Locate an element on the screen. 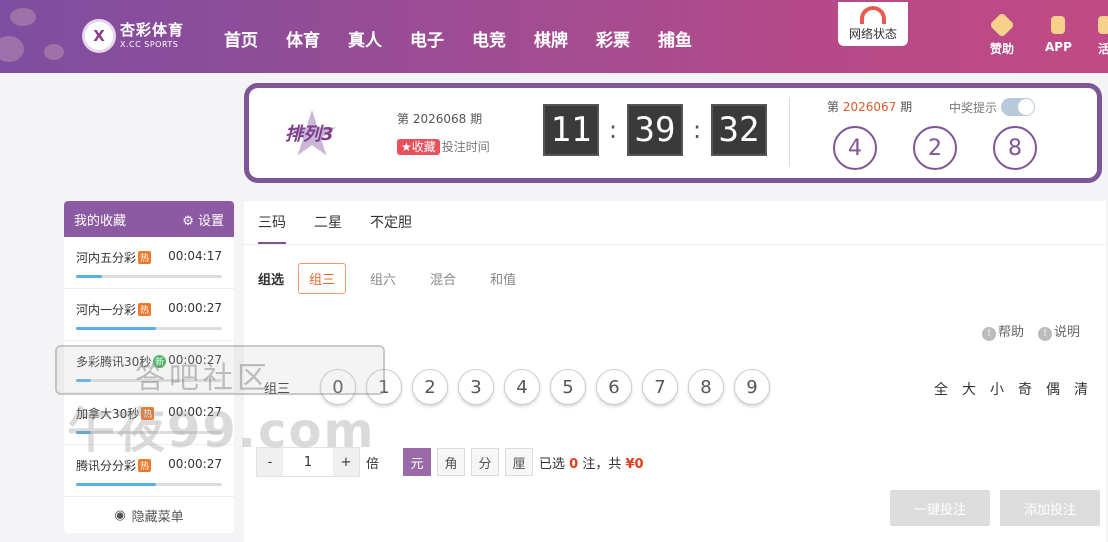  sub-tabs: 组选 组三 组六 混合 和值 is located at coordinates (392, 278).